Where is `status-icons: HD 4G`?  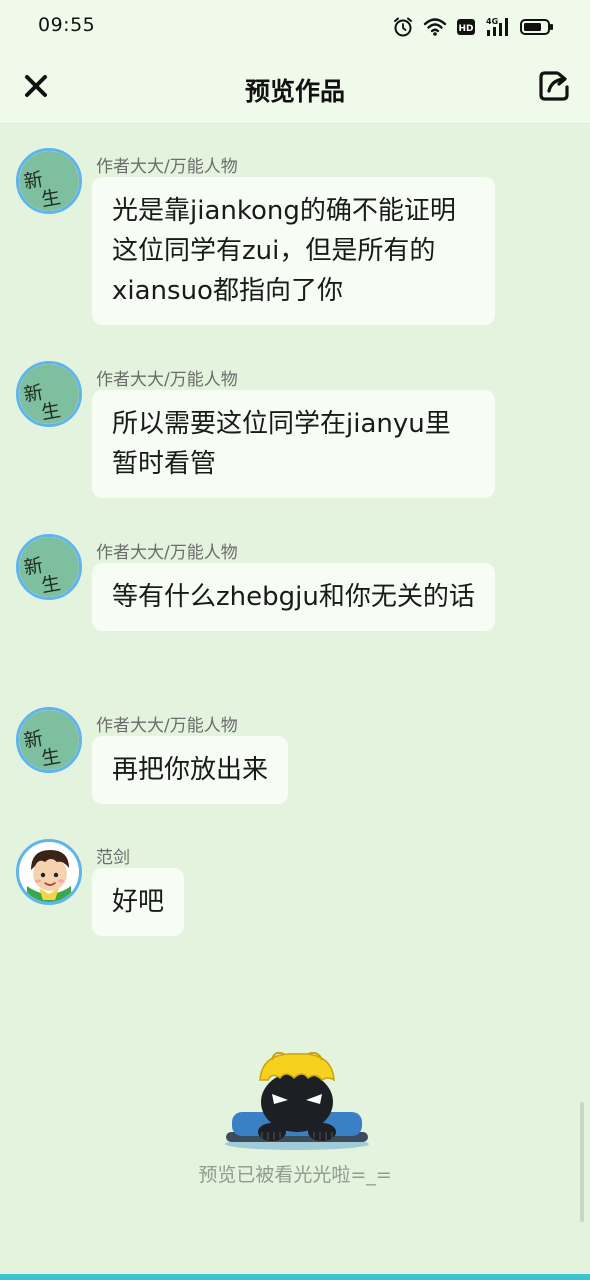 status-icons: HD 4G is located at coordinates (473, 27).